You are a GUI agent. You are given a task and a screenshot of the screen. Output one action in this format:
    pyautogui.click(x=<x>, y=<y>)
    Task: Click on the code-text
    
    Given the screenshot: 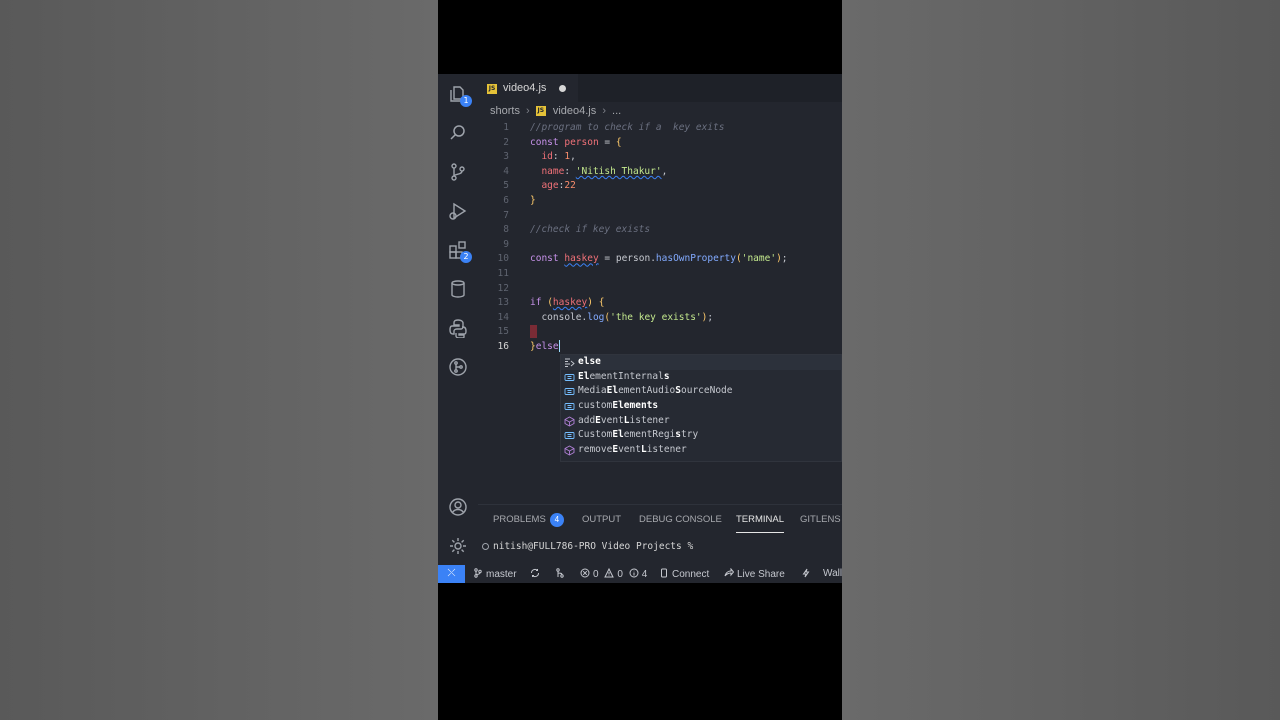 What is the action you would take?
    pyautogui.click(x=533, y=332)
    